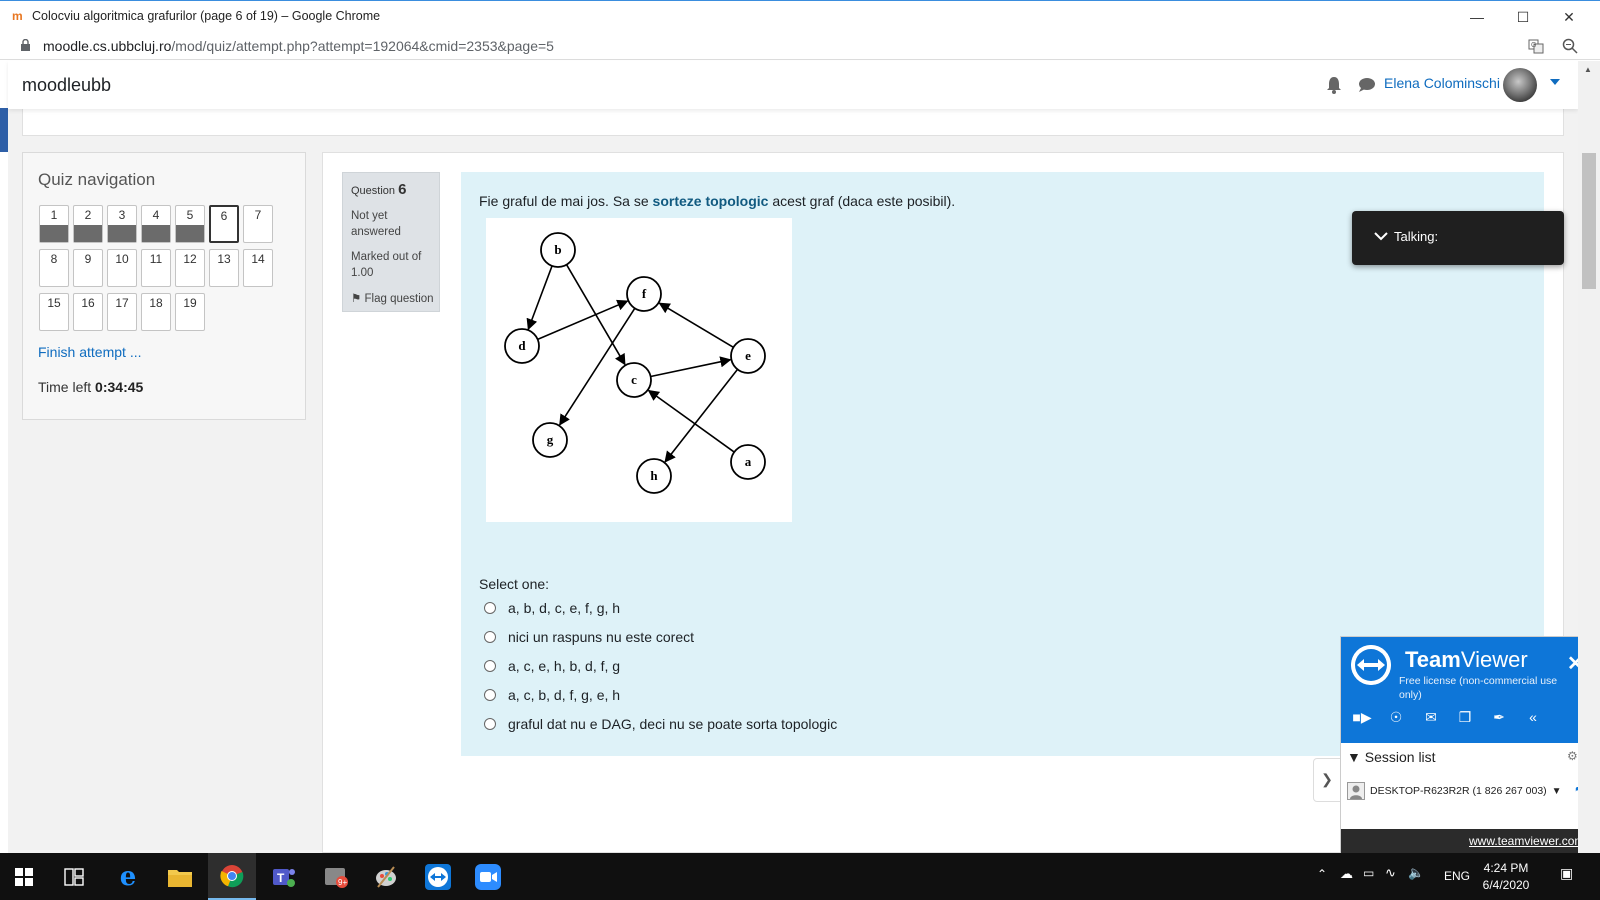 This screenshot has width=1600, height=900. Describe the element at coordinates (1506, 877) in the screenshot. I see `system-clock: 4:24 PM 6/4/2020` at that location.